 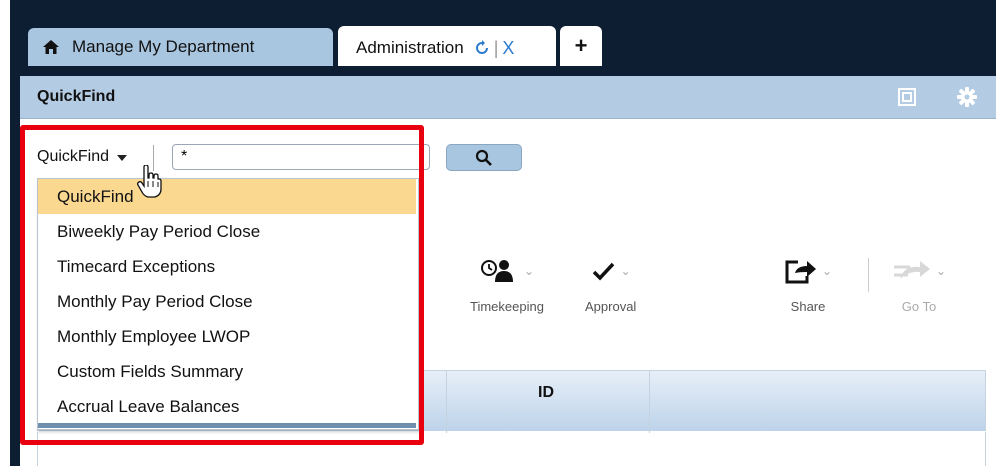 I want to click on add-tab-button: +, so click(x=581, y=46).